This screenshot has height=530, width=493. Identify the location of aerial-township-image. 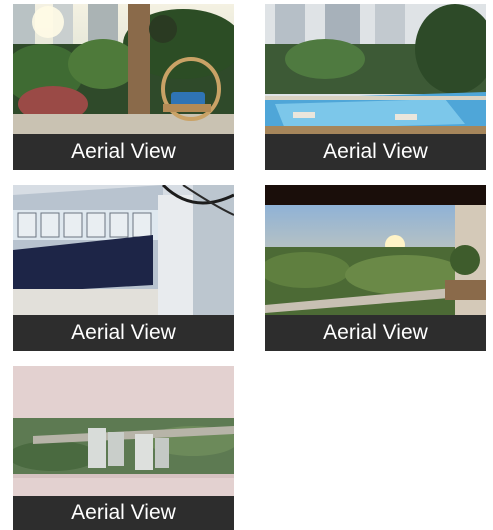
(123, 431).